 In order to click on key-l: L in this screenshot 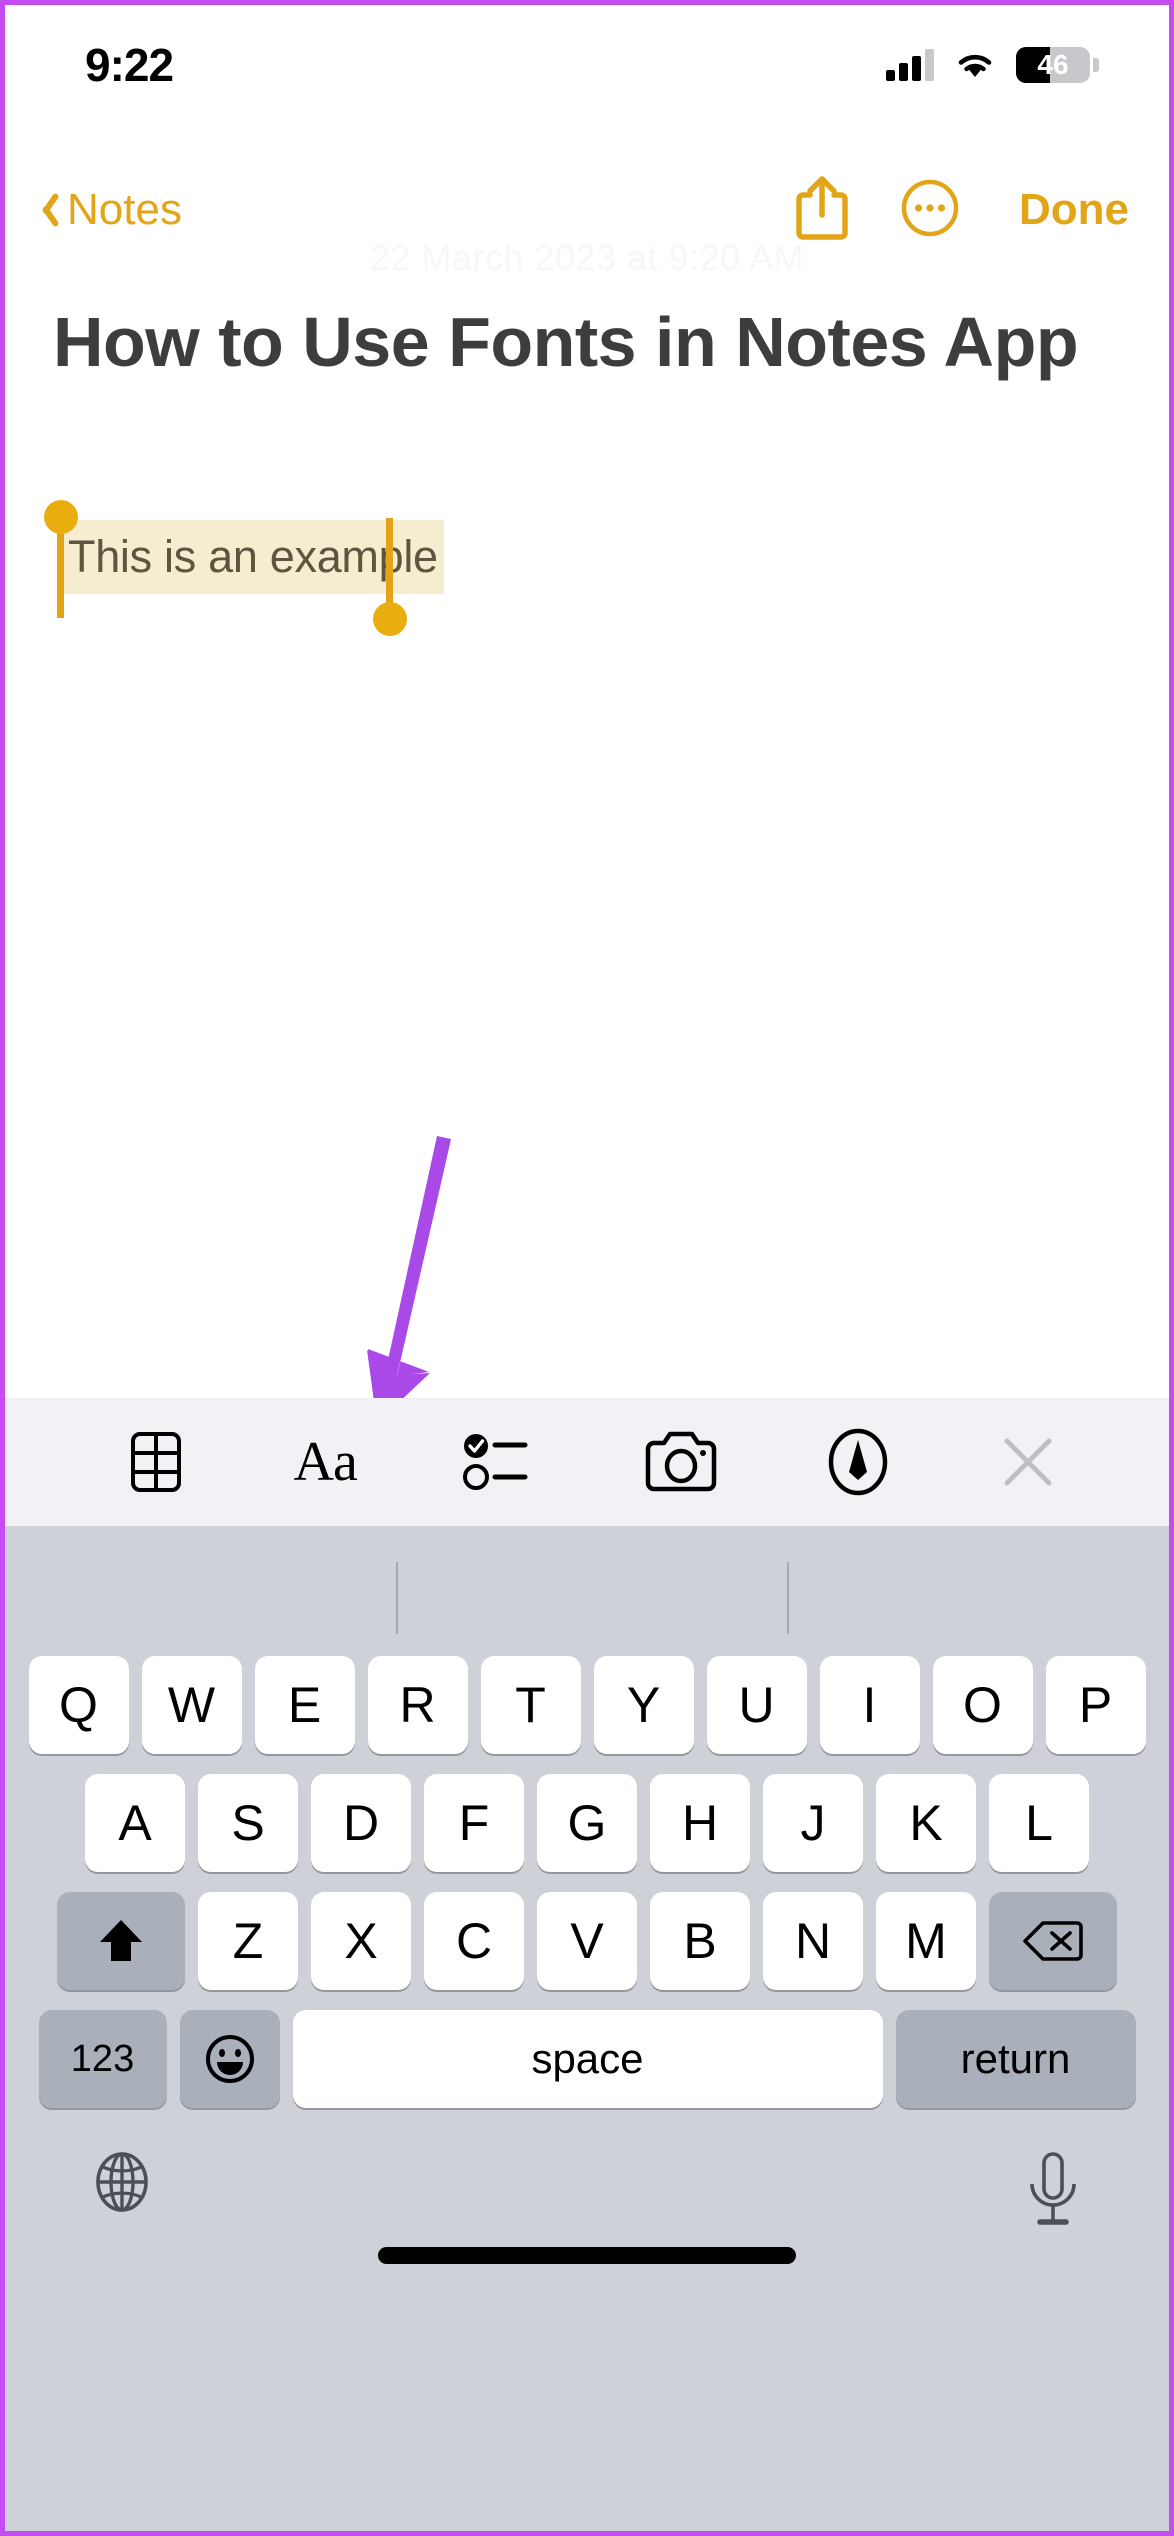, I will do `click(1039, 1823)`.